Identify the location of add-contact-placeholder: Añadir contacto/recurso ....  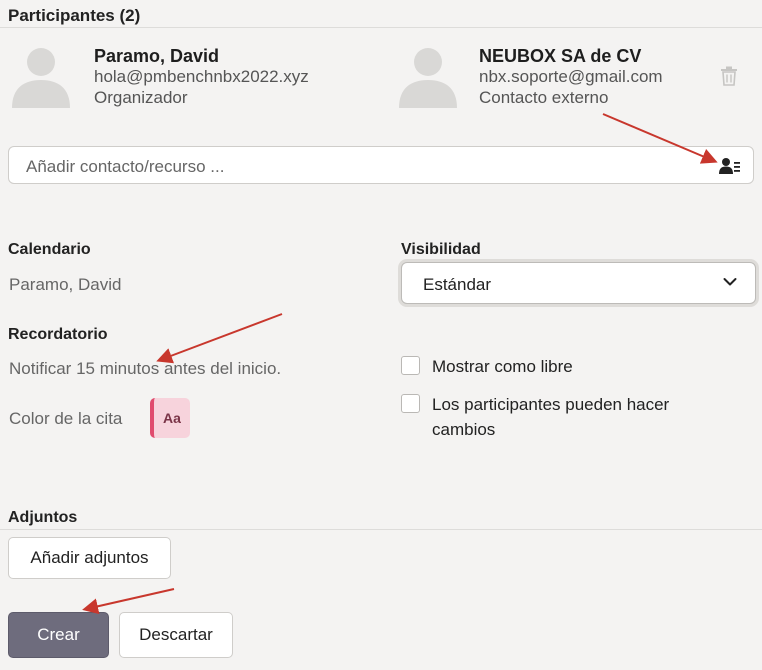
(125, 166).